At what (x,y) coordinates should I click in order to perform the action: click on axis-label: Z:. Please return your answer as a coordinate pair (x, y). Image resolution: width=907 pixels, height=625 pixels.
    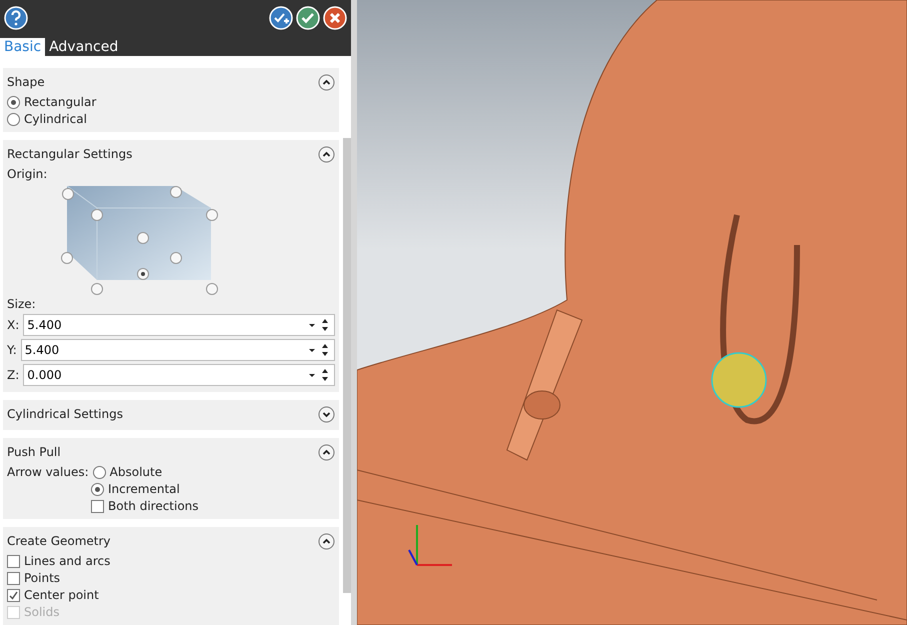
    Looking at the image, I should click on (13, 375).